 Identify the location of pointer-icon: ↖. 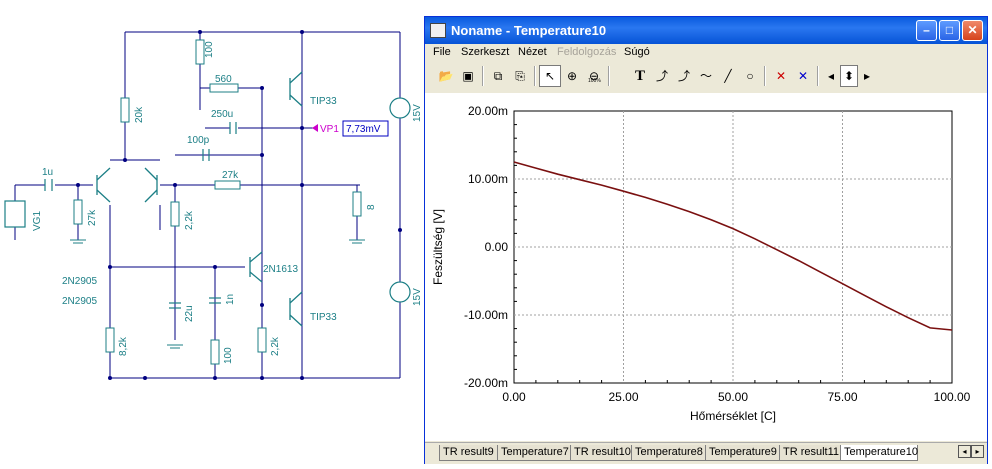
(550, 76).